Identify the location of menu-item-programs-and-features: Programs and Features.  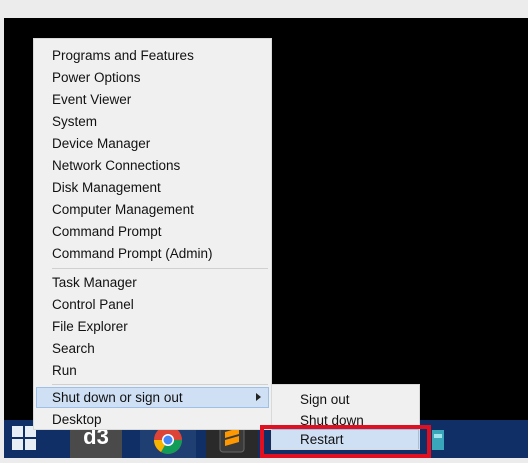
(123, 56).